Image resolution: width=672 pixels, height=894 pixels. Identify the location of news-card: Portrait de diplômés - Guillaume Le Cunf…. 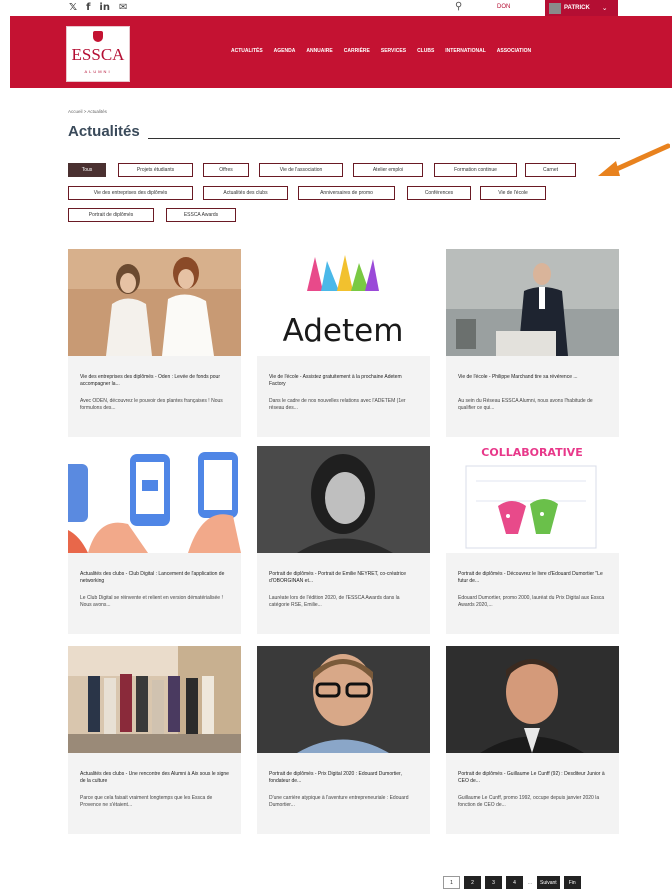
(532, 740).